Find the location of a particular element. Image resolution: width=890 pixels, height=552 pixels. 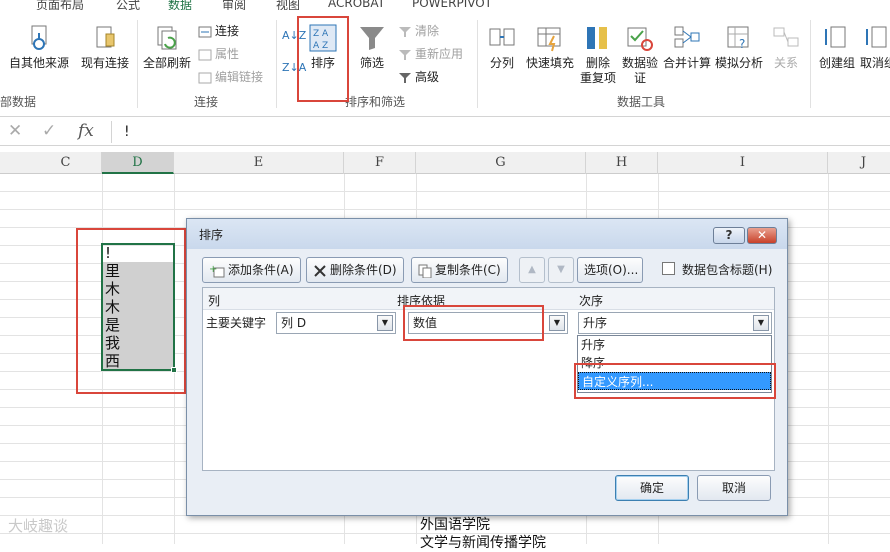

move-up-button: ▲ is located at coordinates (532, 270).